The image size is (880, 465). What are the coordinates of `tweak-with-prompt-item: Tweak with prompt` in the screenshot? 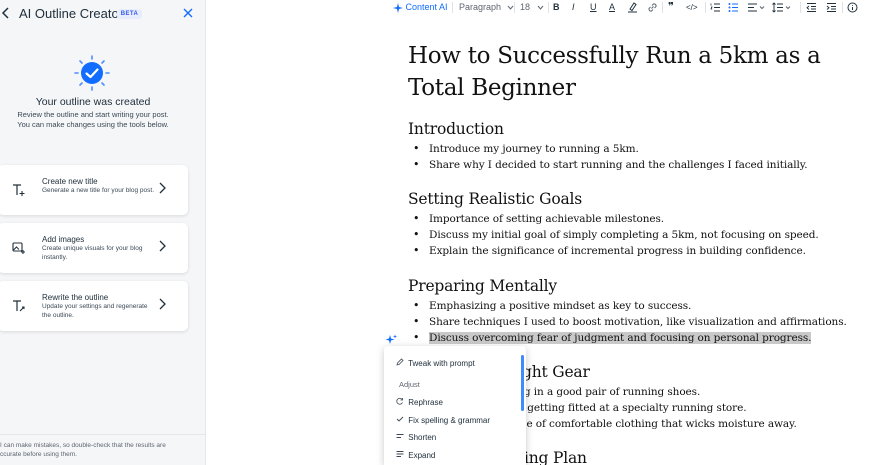 It's located at (435, 363).